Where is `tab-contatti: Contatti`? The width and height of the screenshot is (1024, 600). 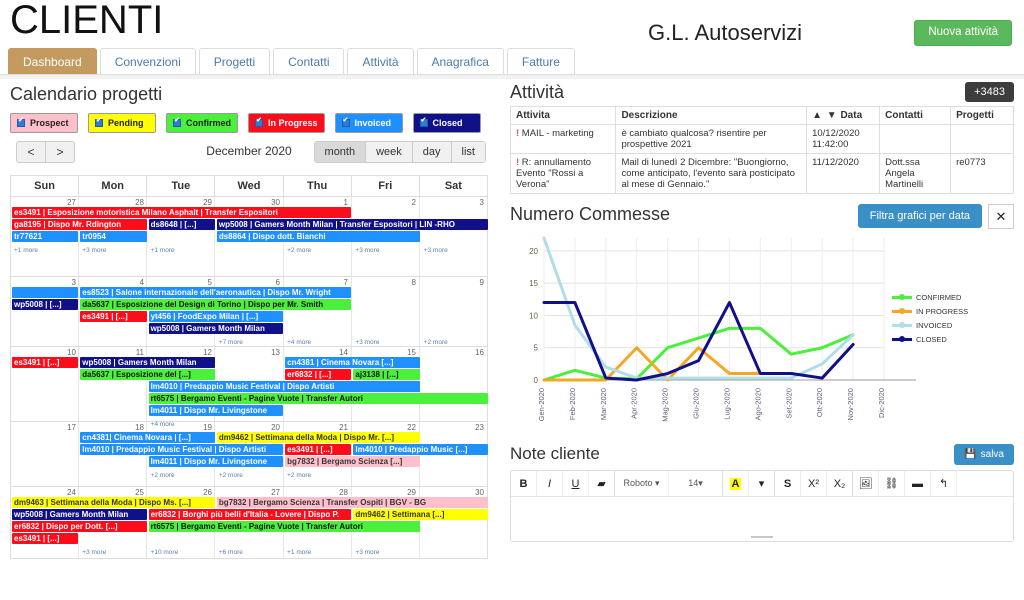
tab-contatti: Contatti is located at coordinates (309, 62).